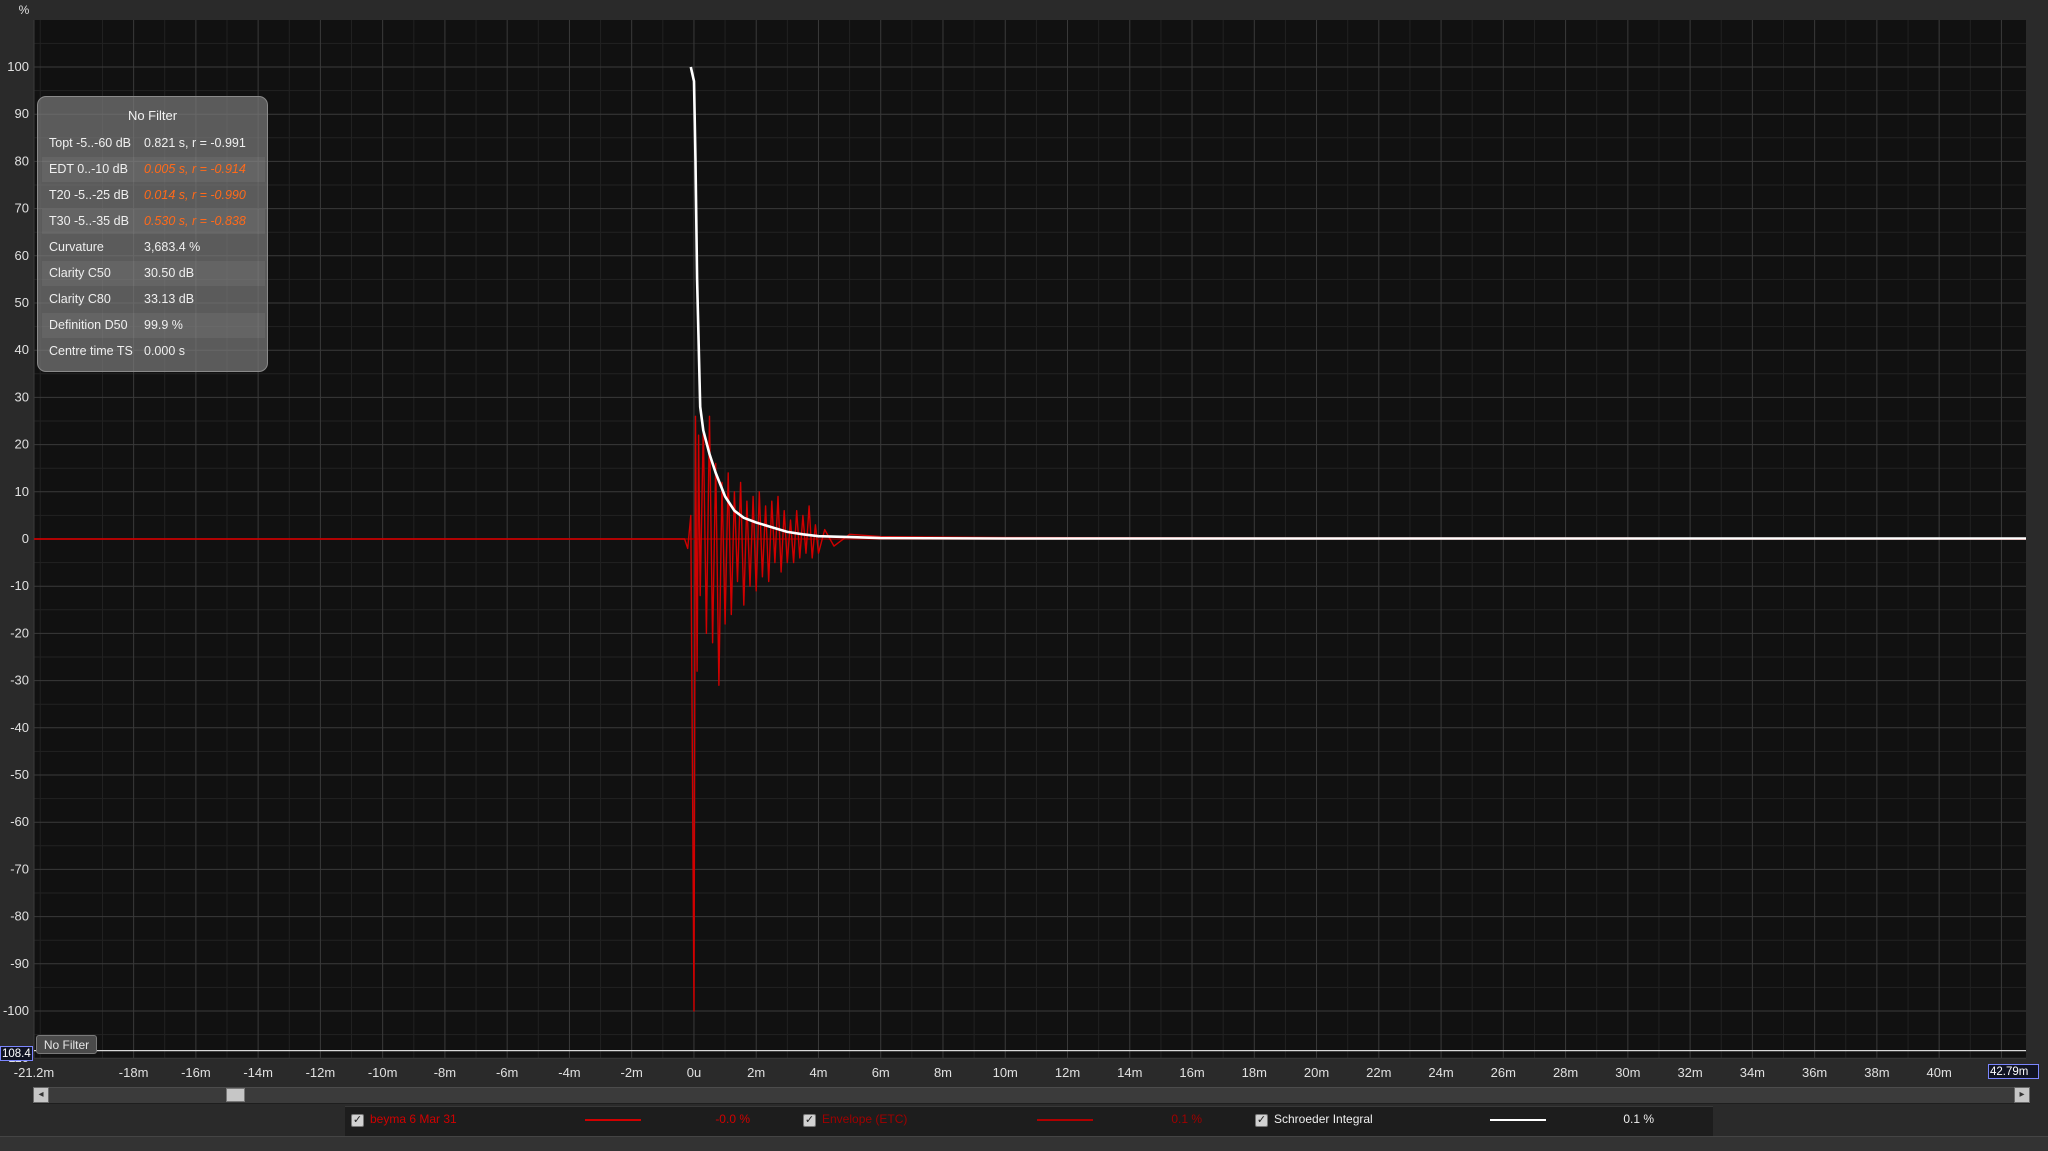 The image size is (2048, 1151). Describe the element at coordinates (41, 1095) in the screenshot. I see `scroll-left-icon: ◂` at that location.